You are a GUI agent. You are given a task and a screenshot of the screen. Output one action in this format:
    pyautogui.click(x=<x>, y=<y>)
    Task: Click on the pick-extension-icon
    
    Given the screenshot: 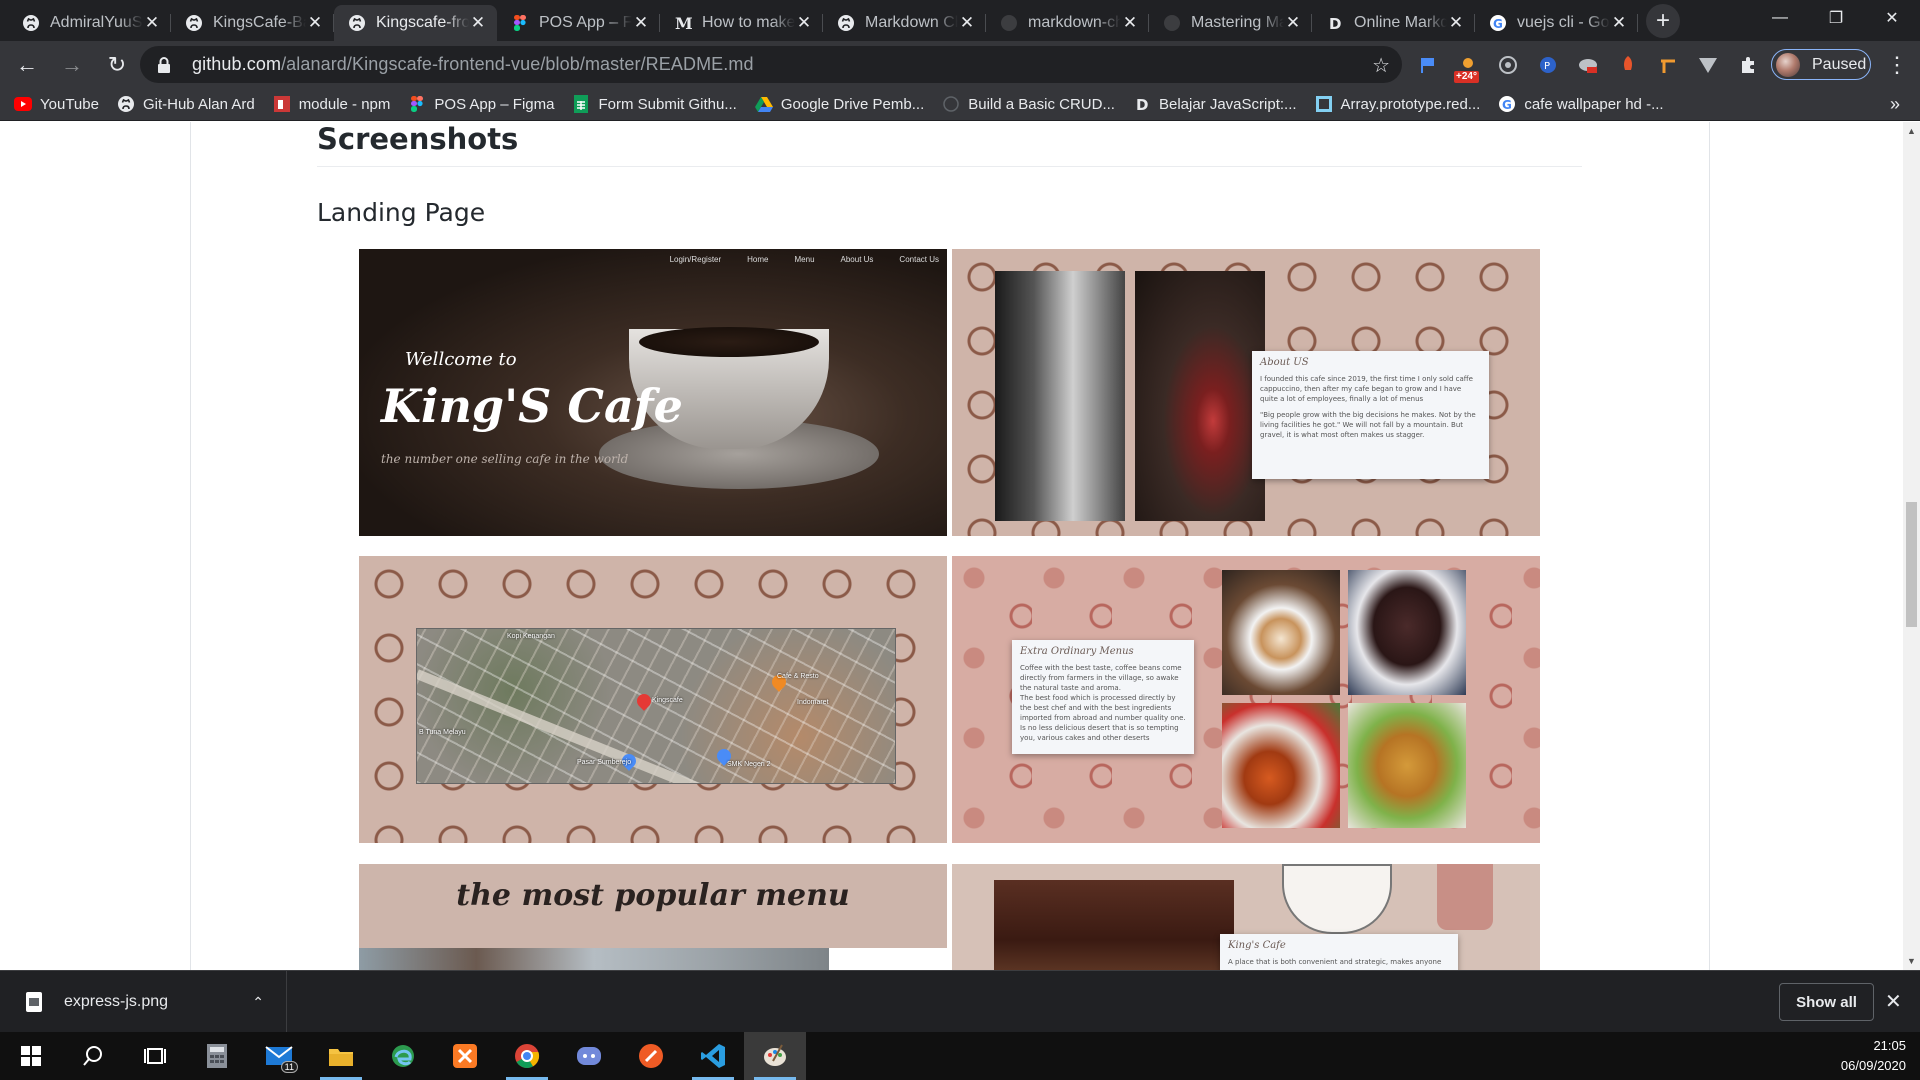 What is the action you would take?
    pyautogui.click(x=1668, y=65)
    